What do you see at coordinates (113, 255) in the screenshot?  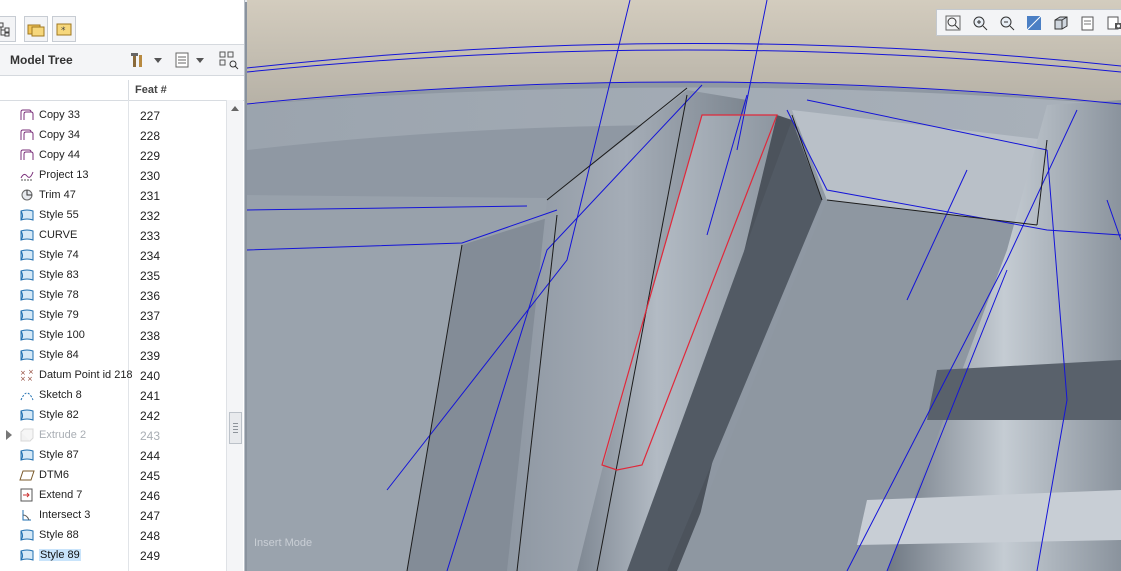 I see `tree-row: Style 74 234` at bounding box center [113, 255].